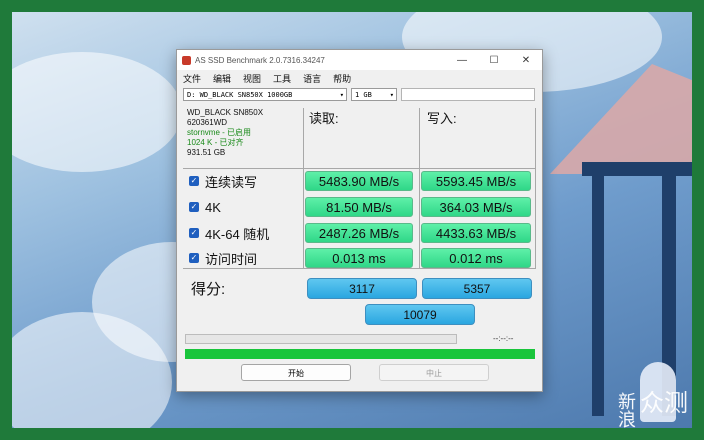 The image size is (704, 440). I want to click on total-score: 10079, so click(420, 314).